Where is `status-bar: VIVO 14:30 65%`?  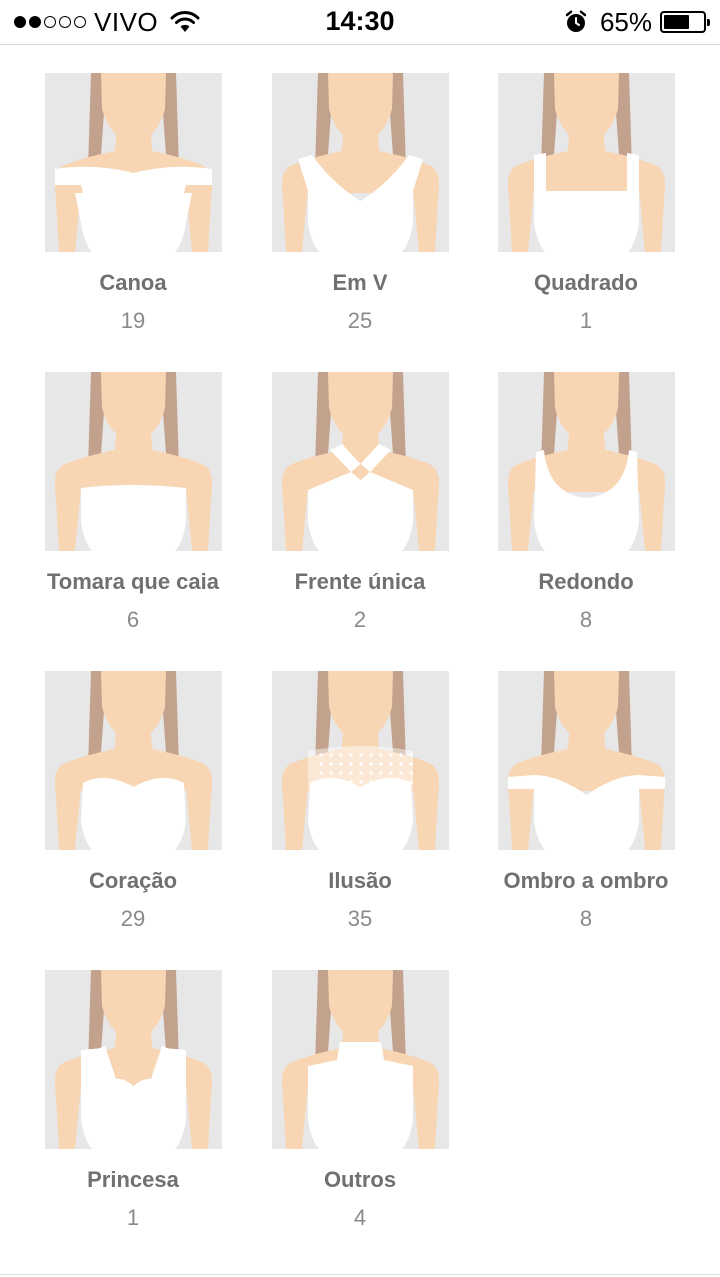 status-bar: VIVO 14:30 65% is located at coordinates (360, 22).